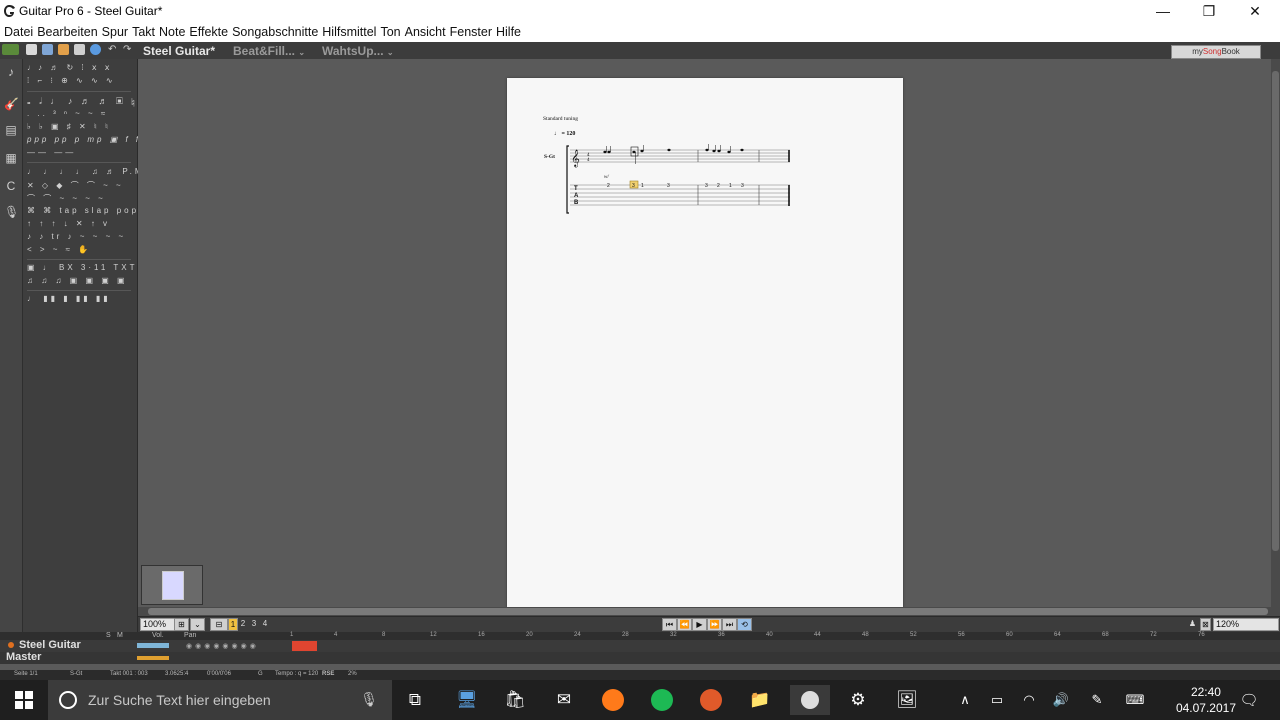 This screenshot has width=1280, height=720. I want to click on first-bar-icon: ⏮, so click(669, 624).